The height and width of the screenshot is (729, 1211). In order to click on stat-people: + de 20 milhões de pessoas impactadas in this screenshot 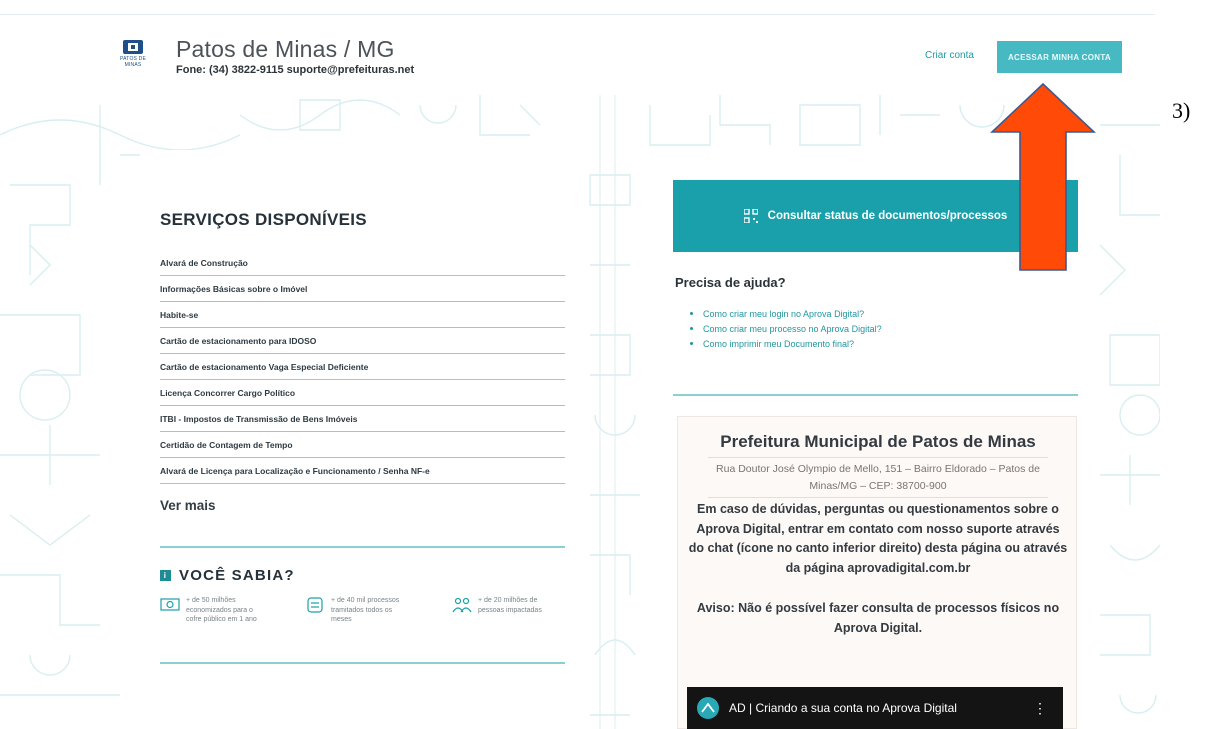, I will do `click(506, 605)`.